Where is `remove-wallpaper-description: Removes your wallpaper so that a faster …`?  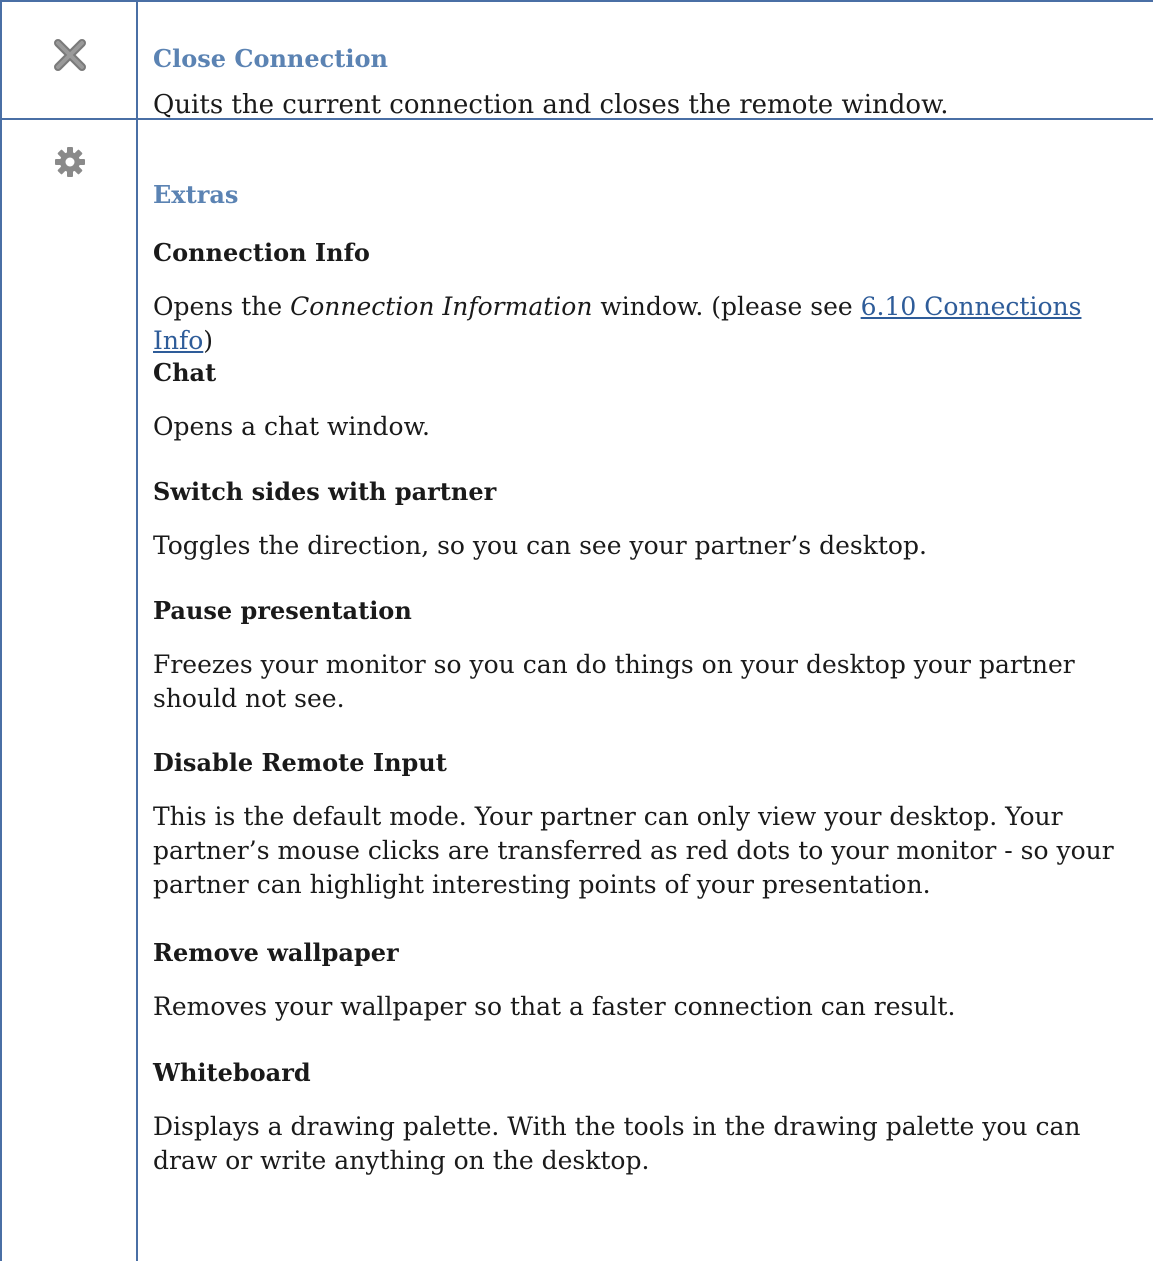 remove-wallpaper-description: Removes your wallpaper so that a faster … is located at coordinates (554, 1006).